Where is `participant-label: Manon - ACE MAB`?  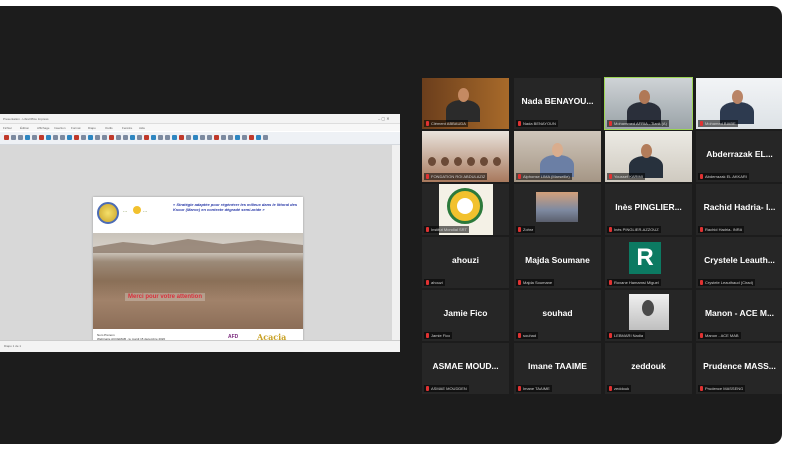
participant-label: Manon - ACE MAB is located at coordinates (719, 335).